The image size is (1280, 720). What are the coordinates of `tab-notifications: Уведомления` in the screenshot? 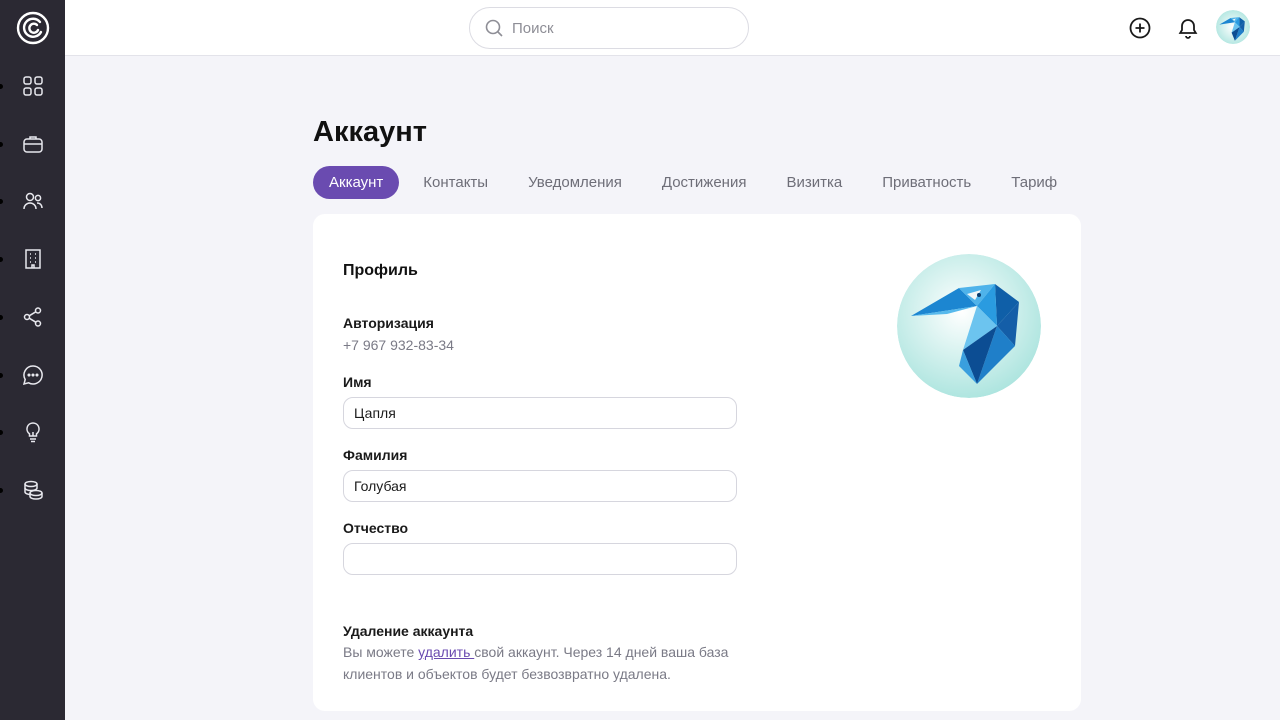 It's located at (575, 182).